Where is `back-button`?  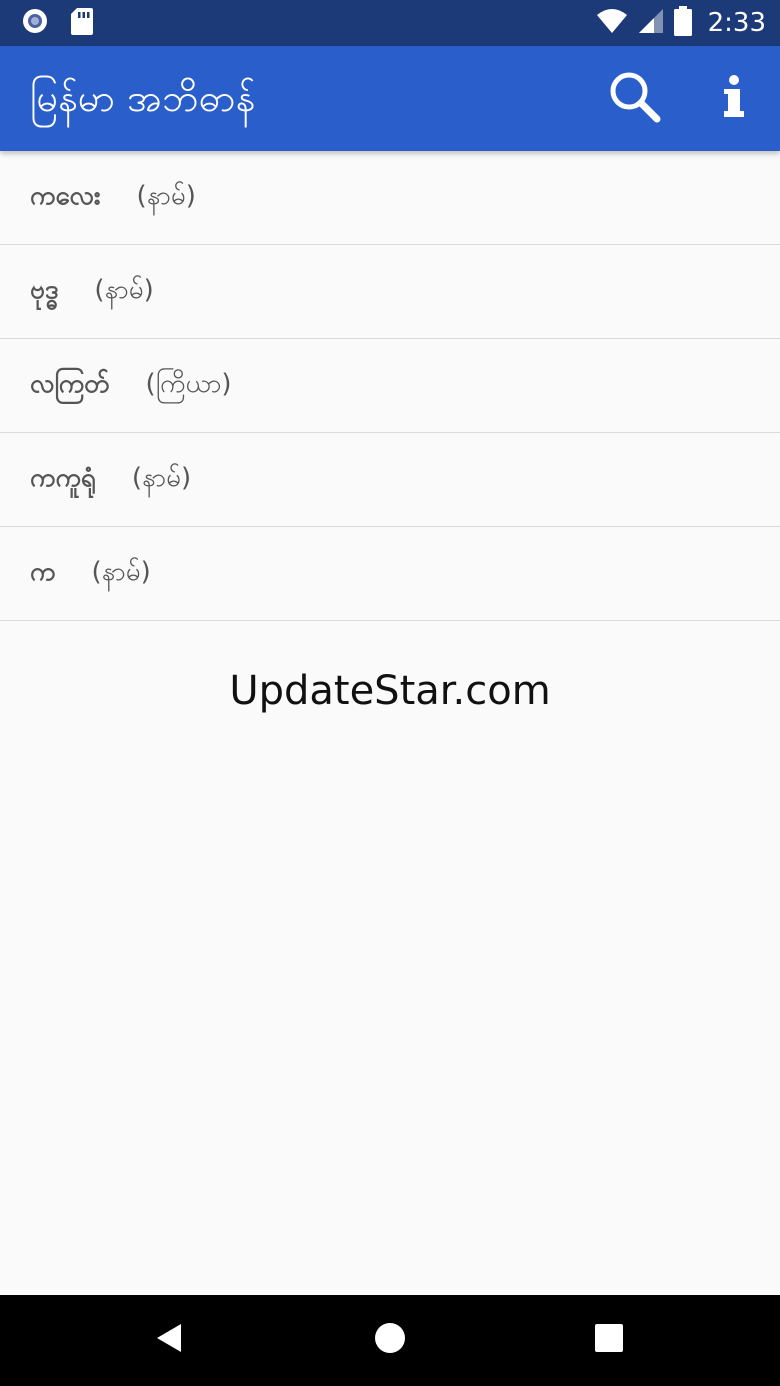 back-button is located at coordinates (170, 1340).